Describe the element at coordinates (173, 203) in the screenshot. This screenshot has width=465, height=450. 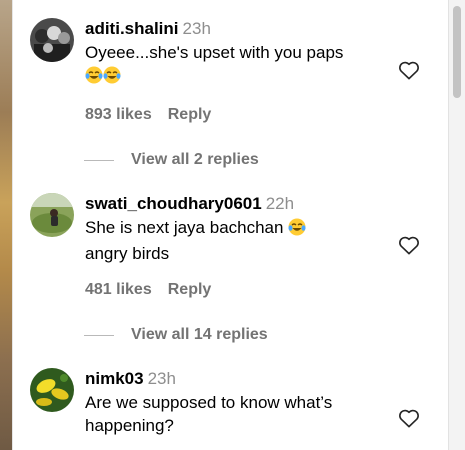
I see `comment-username: swati_choudhary0601` at that location.